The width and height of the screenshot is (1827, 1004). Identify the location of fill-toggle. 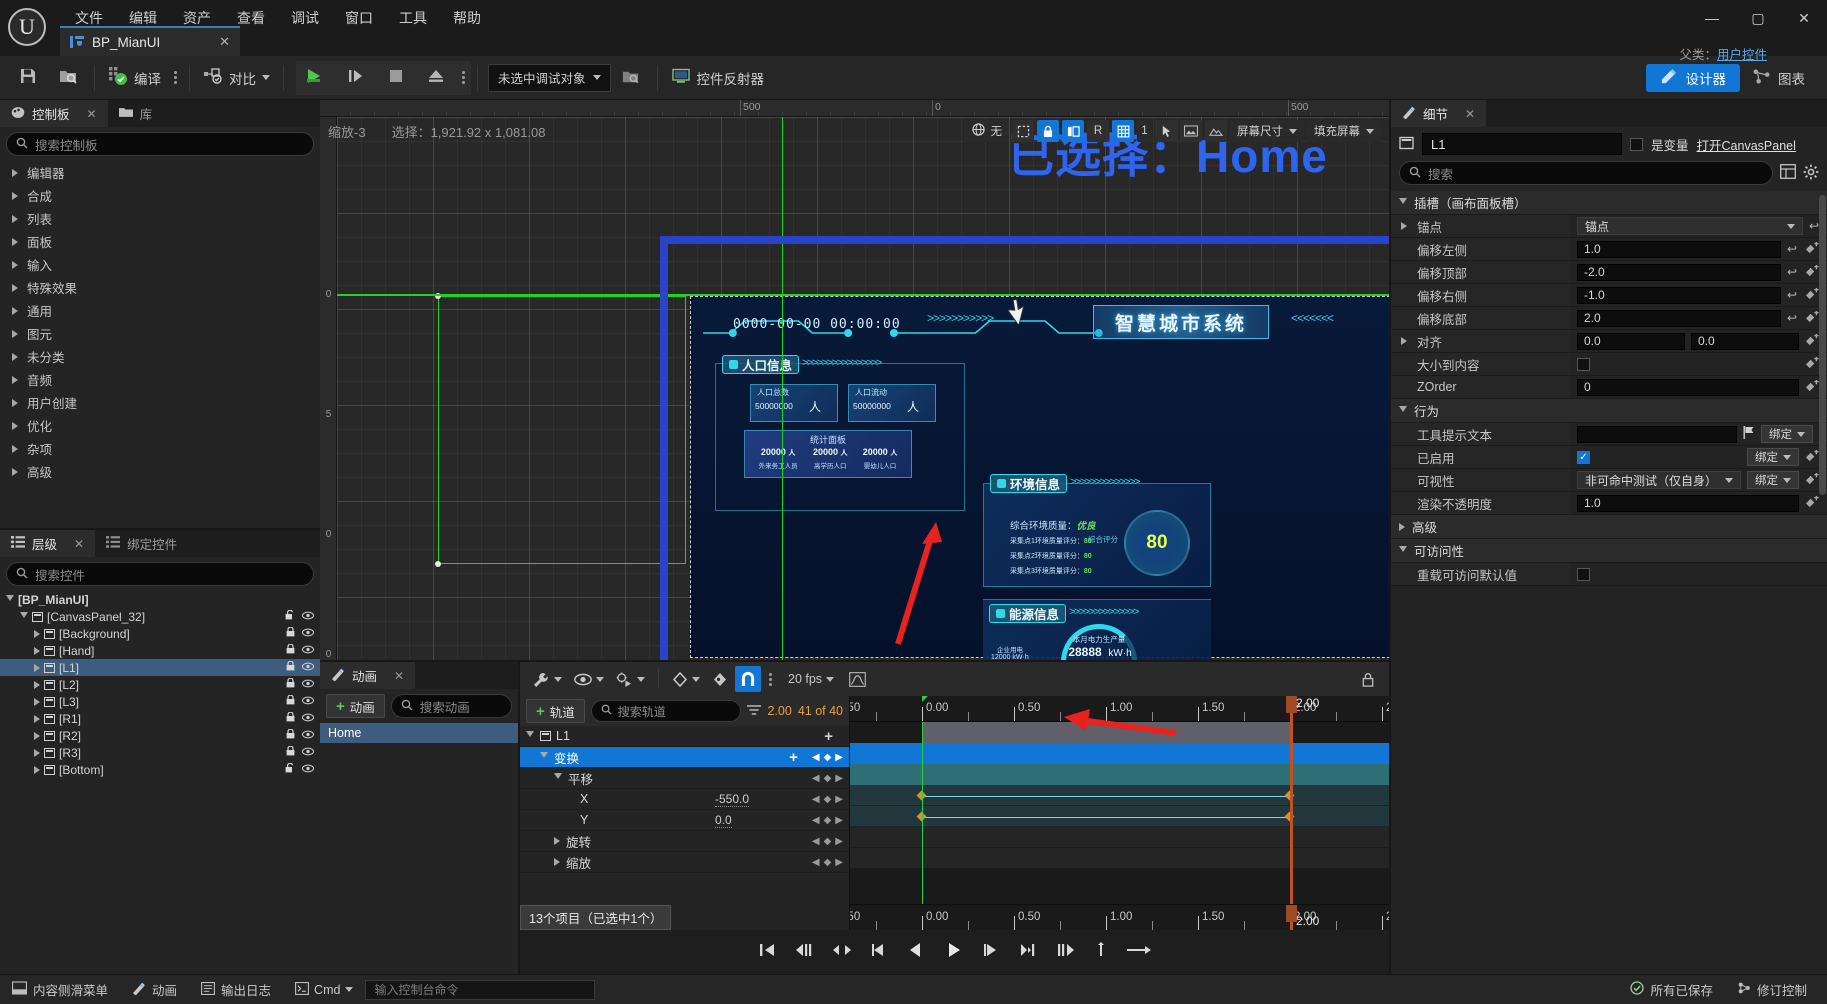
(1073, 131).